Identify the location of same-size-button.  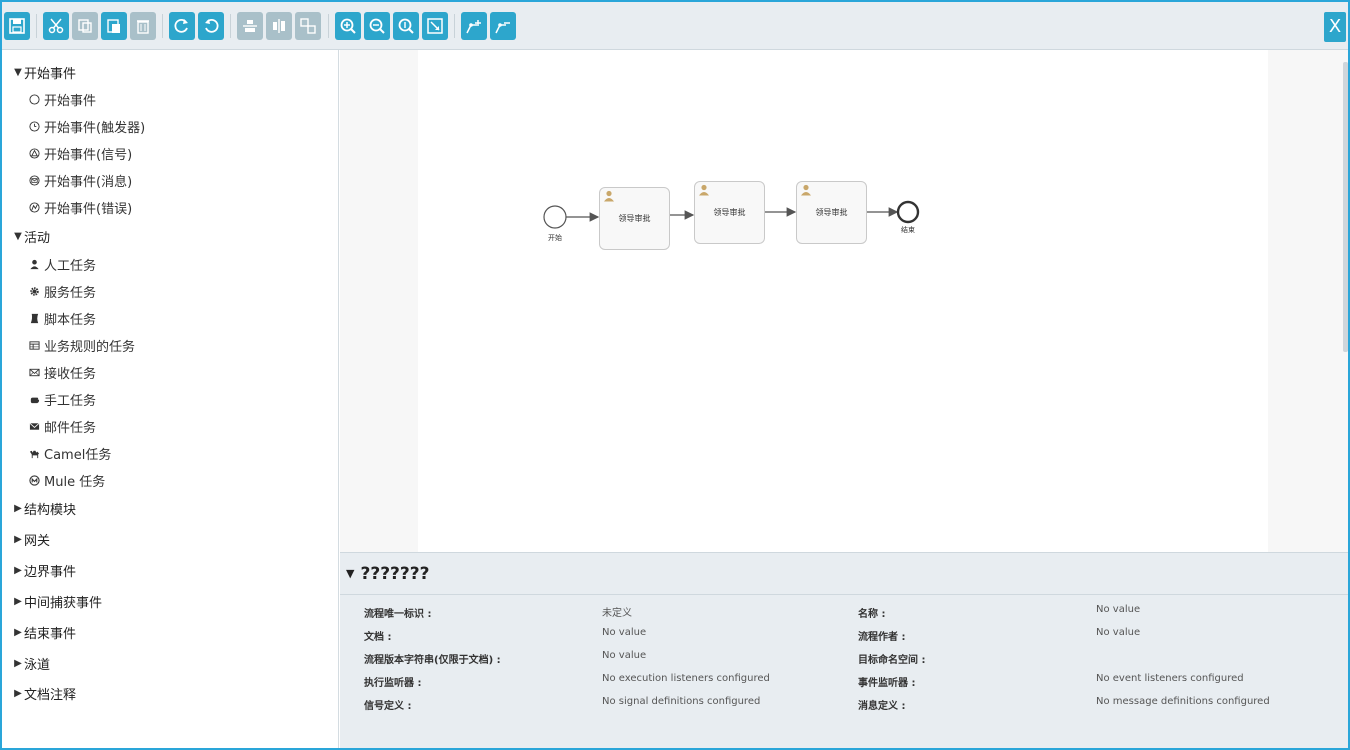
(308, 26).